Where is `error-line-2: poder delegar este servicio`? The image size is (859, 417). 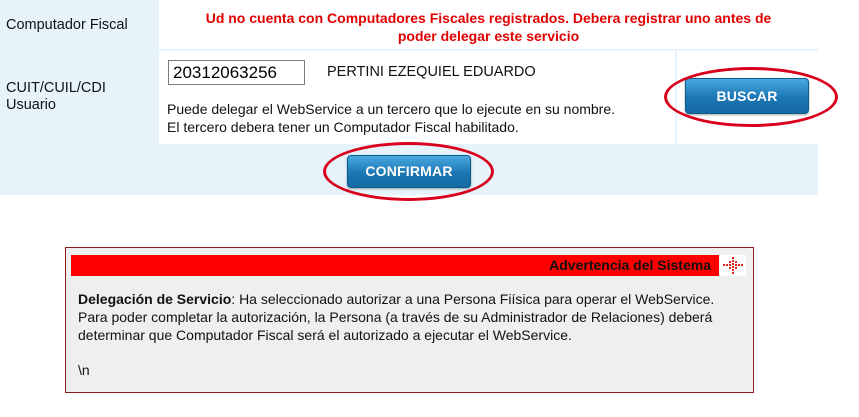 error-line-2: poder delegar este servicio is located at coordinates (488, 36).